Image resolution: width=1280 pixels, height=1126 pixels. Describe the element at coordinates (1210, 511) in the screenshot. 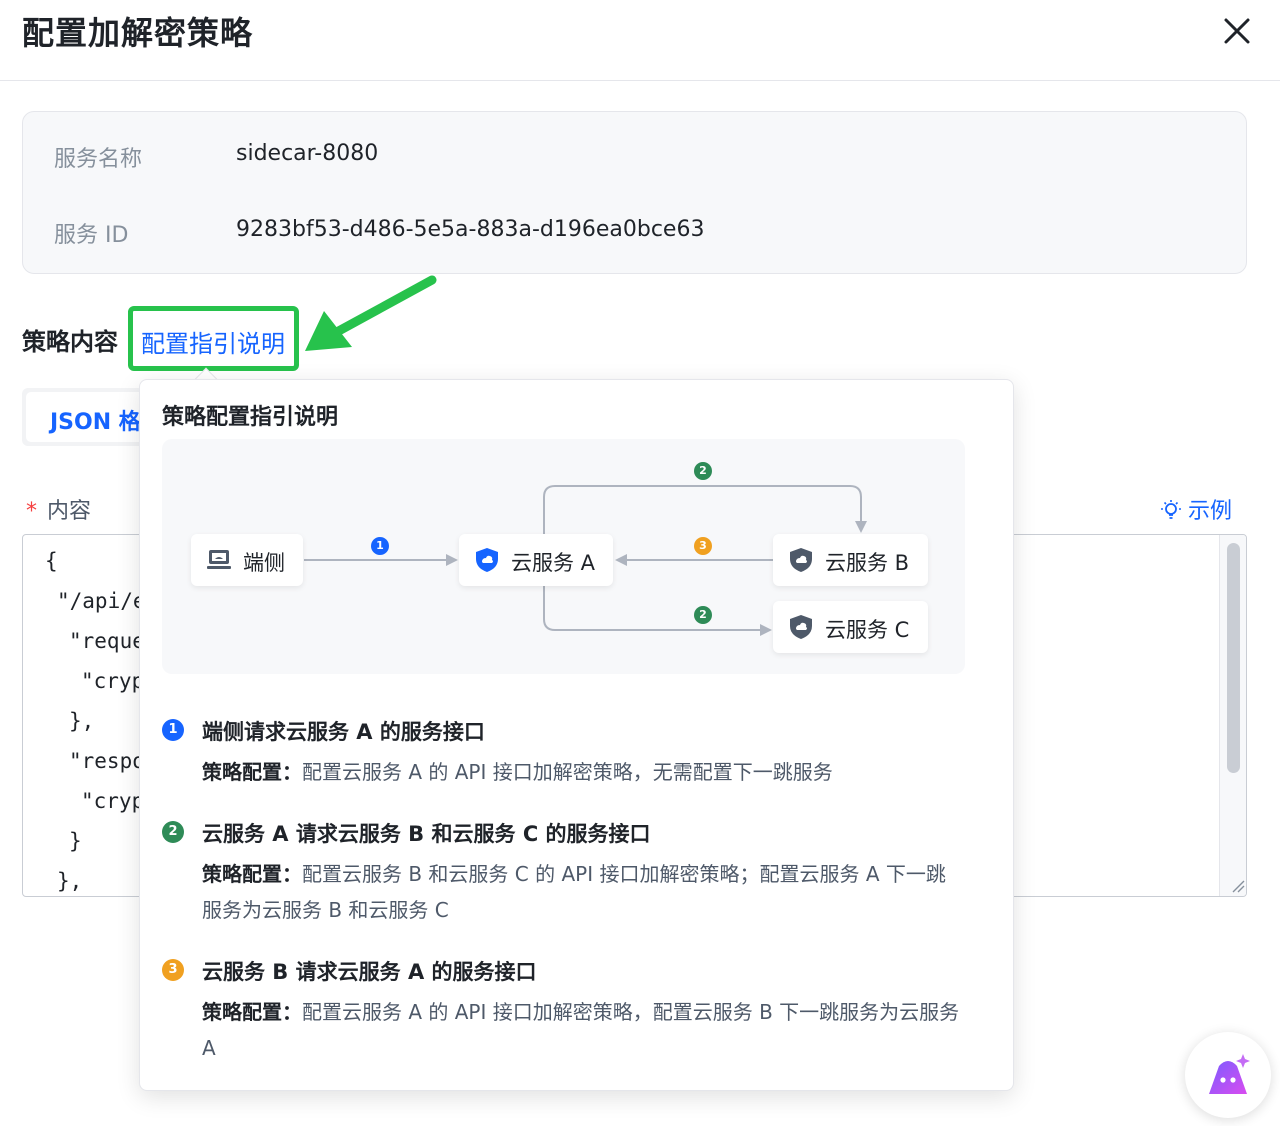

I see `example-link-label: 示例` at that location.